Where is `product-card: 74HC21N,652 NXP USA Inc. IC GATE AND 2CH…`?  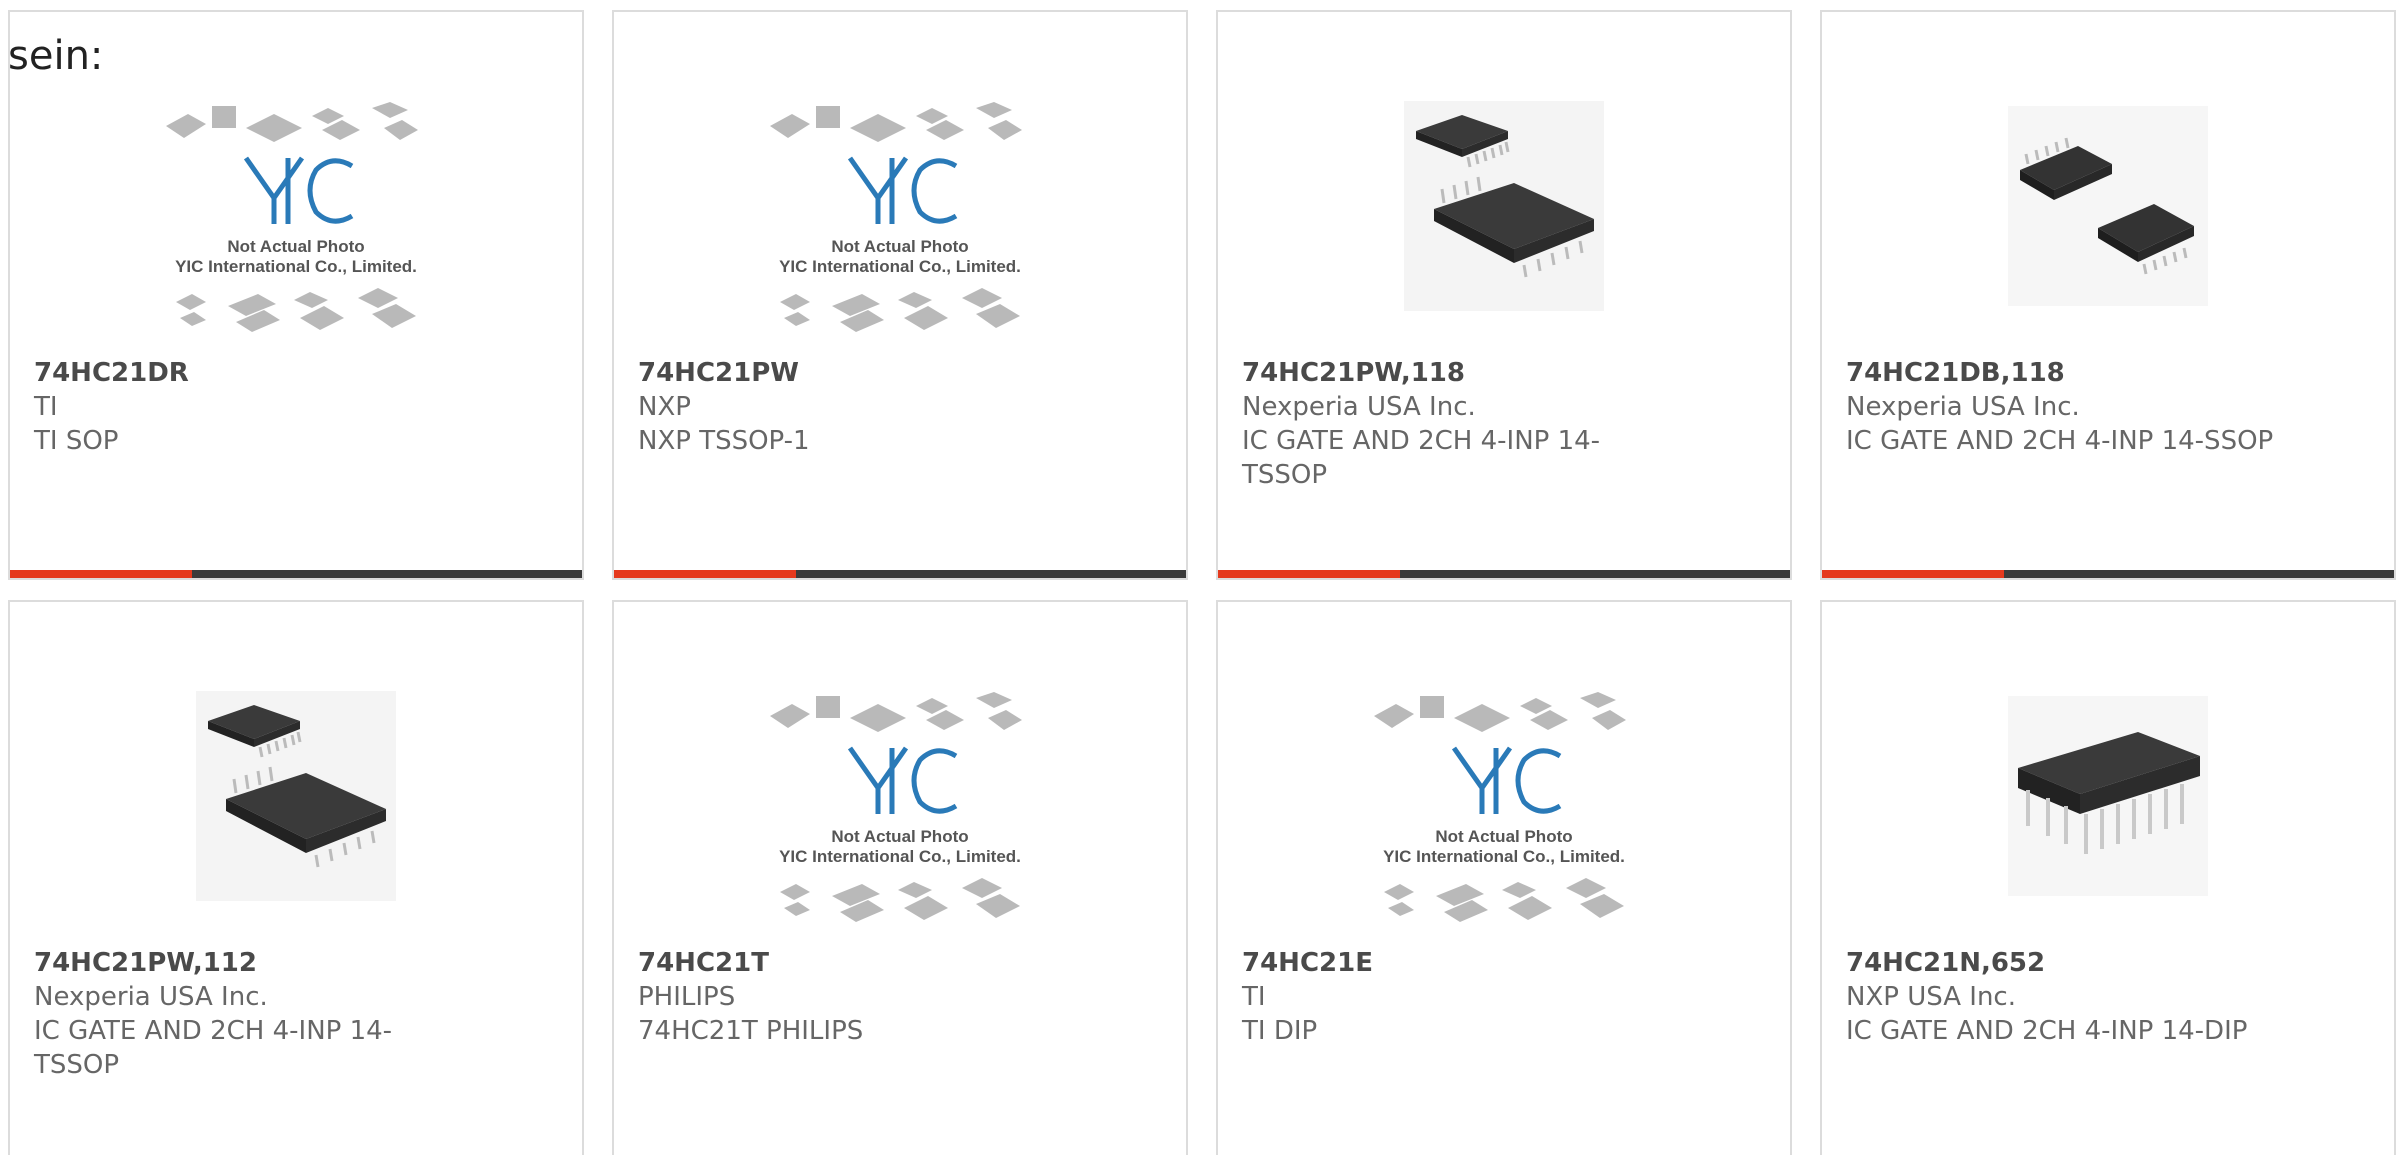 product-card: 74HC21N,652 NXP USA Inc. IC GATE AND 2CH… is located at coordinates (2108, 877).